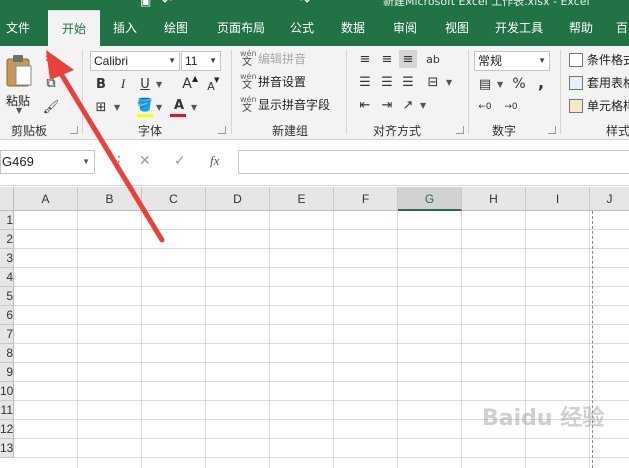  What do you see at coordinates (7, 334) in the screenshot?
I see `row-header: 7` at bounding box center [7, 334].